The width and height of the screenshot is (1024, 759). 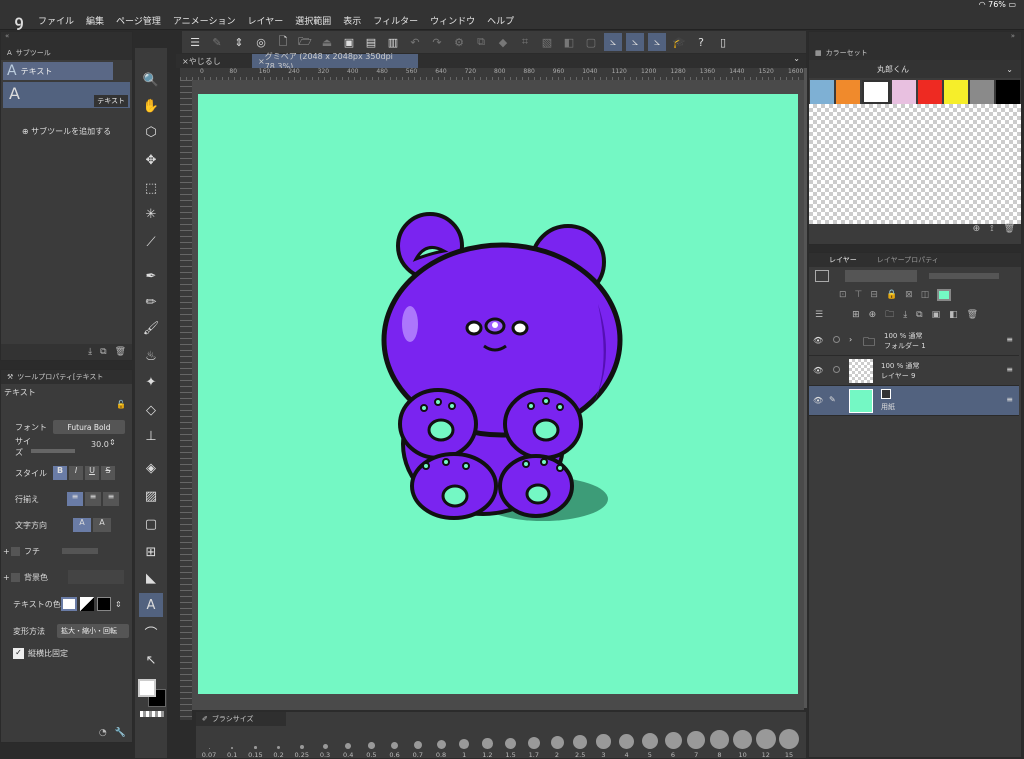 I want to click on tab-layer-props: レイヤープロパティ, so click(x=908, y=260).